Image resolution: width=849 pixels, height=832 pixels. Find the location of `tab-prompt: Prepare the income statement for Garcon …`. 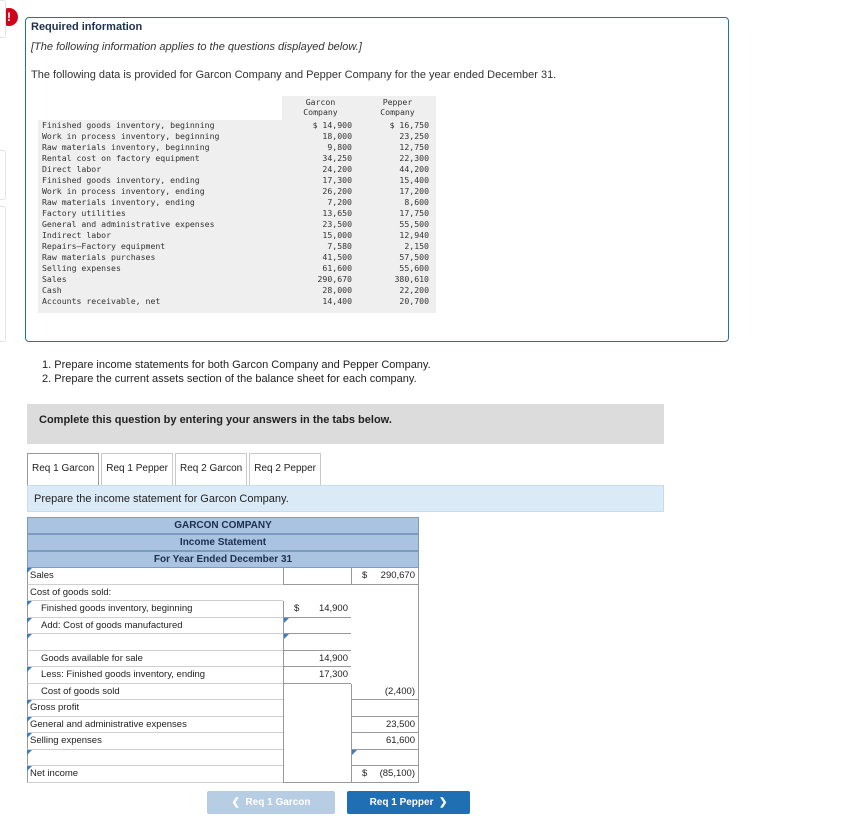

tab-prompt: Prepare the income statement for Garcon … is located at coordinates (345, 498).